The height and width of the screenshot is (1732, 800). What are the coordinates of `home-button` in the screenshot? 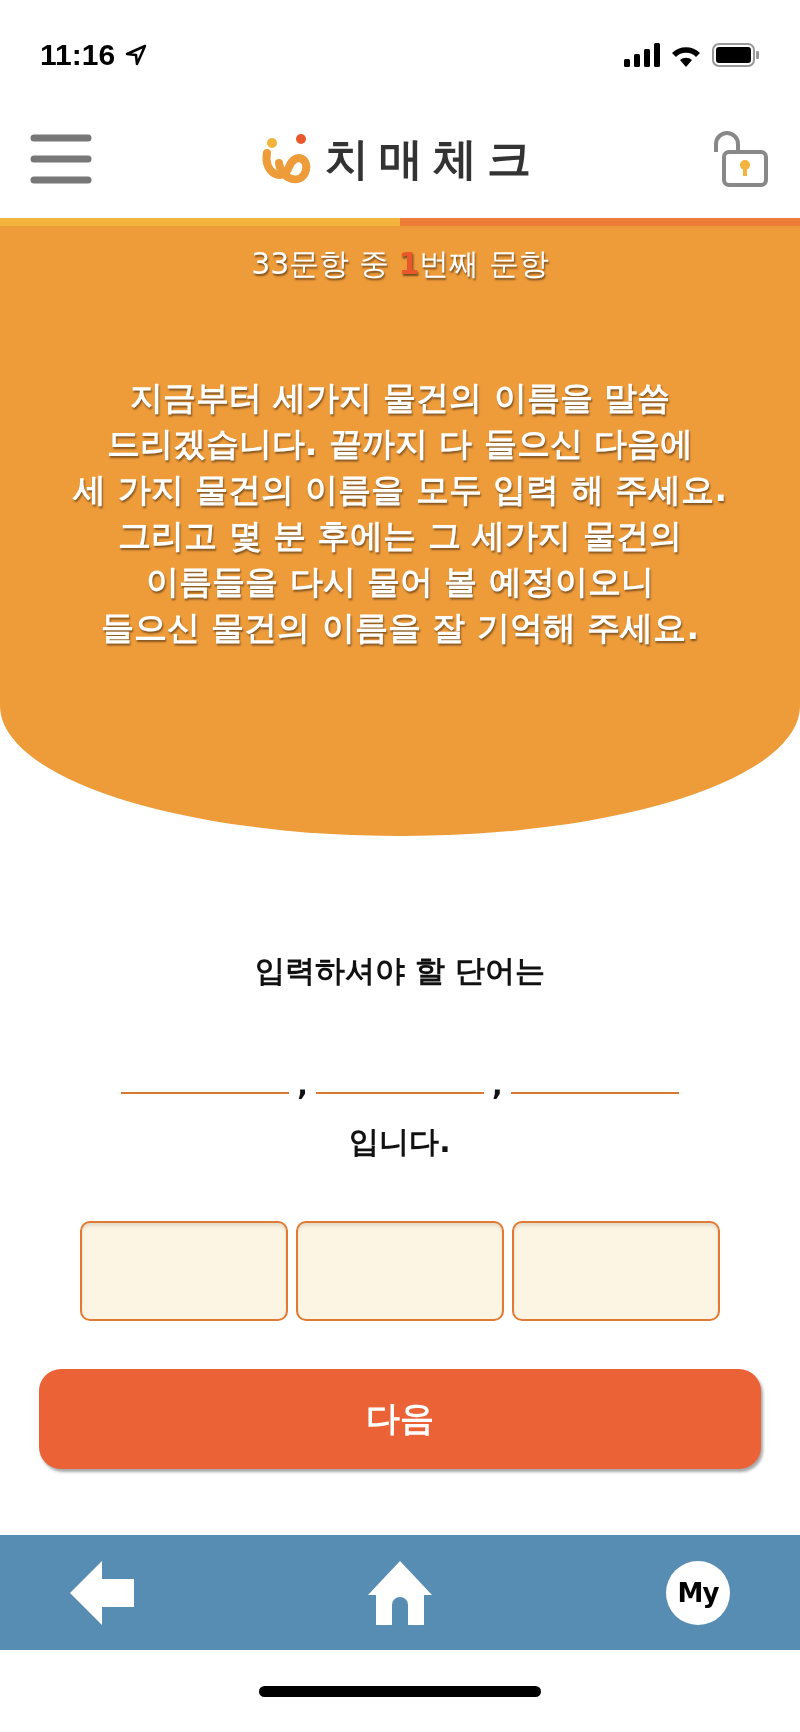 It's located at (400, 1592).